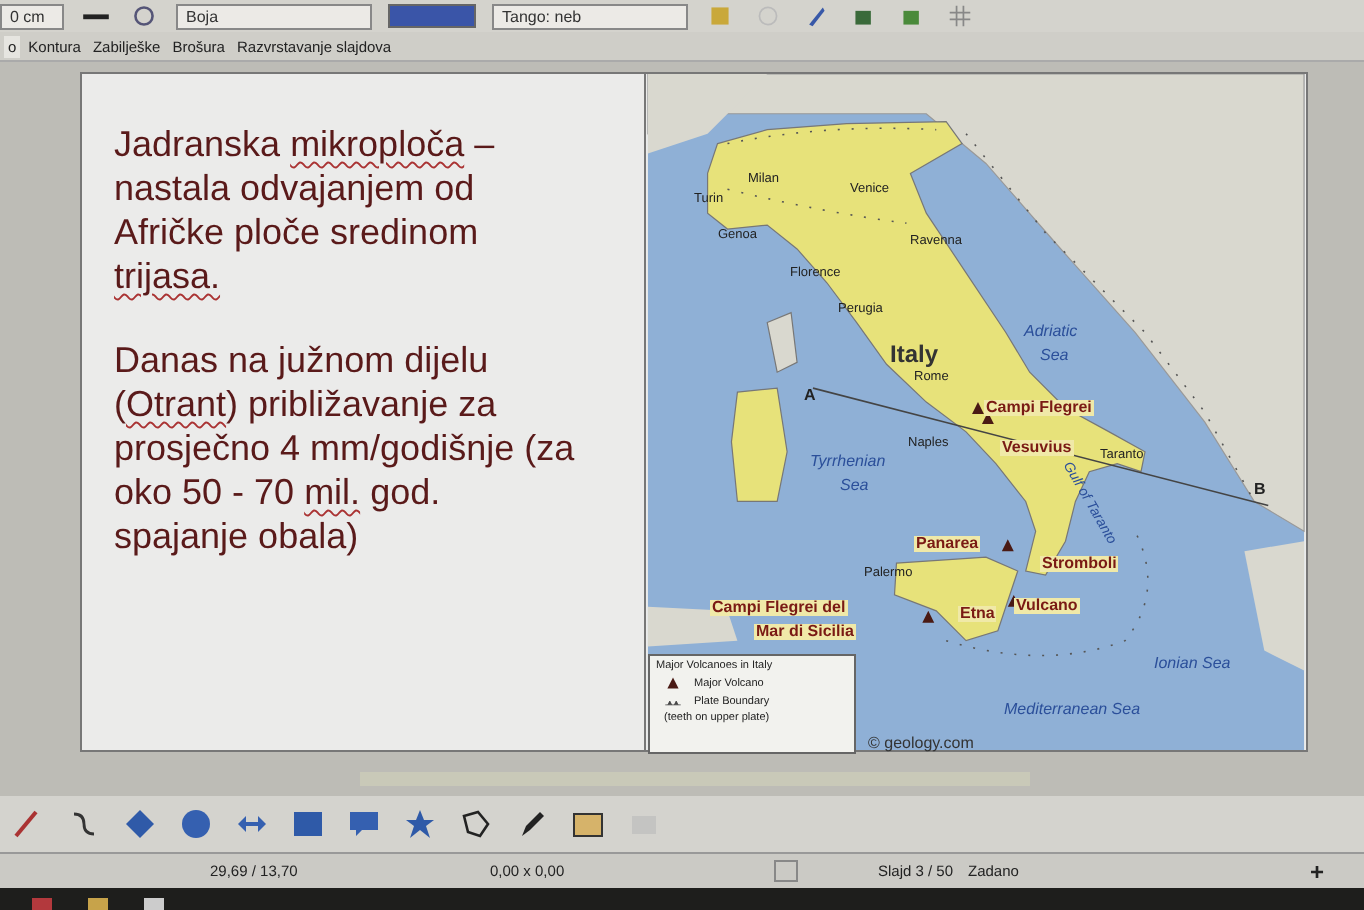 The height and width of the screenshot is (910, 1364). What do you see at coordinates (1079, 564) in the screenshot?
I see `map-label: Stromboli` at bounding box center [1079, 564].